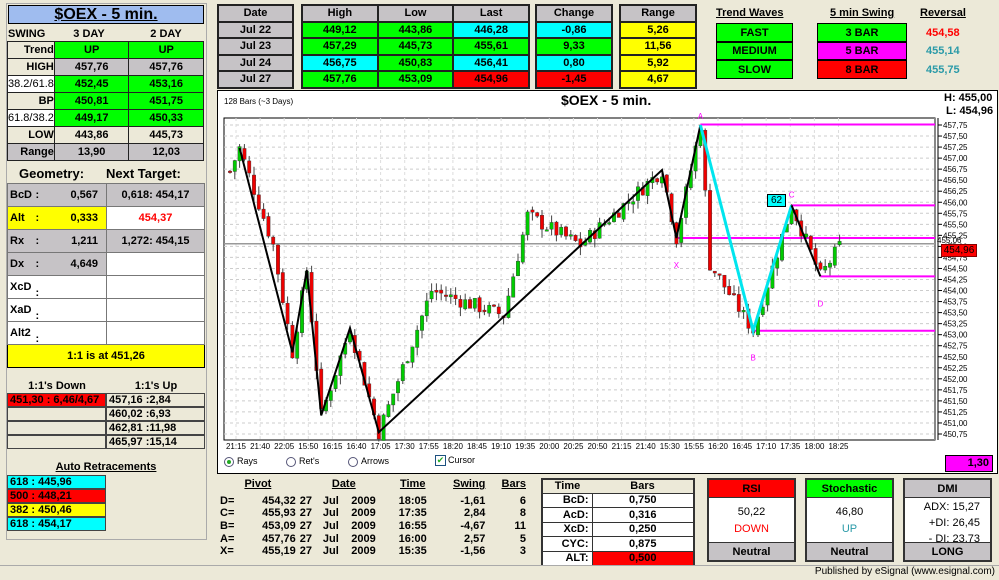 Image resolution: width=999 pixels, height=580 pixels. Describe the element at coordinates (227, 500) in the screenshot. I see `pivot-cell: D=` at that location.